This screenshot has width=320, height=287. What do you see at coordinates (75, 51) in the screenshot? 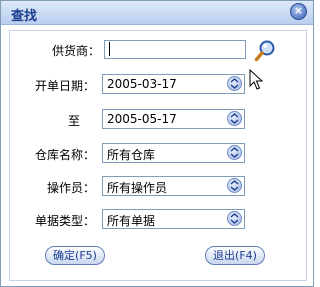
I see `supplier-label: 供货商：` at bounding box center [75, 51].